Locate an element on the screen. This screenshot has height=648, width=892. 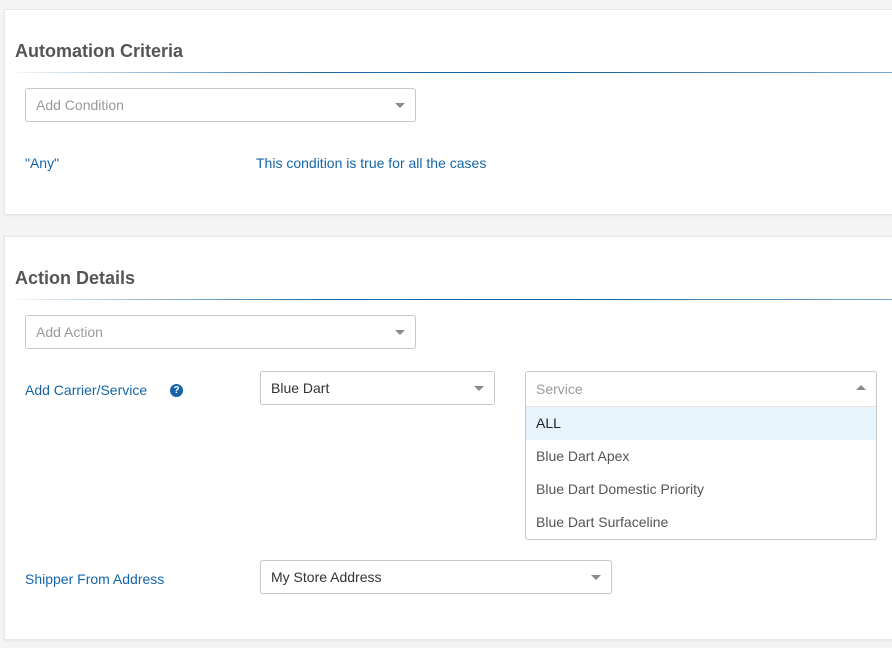
shipper-from-label: Shipper From Address is located at coordinates (95, 579).